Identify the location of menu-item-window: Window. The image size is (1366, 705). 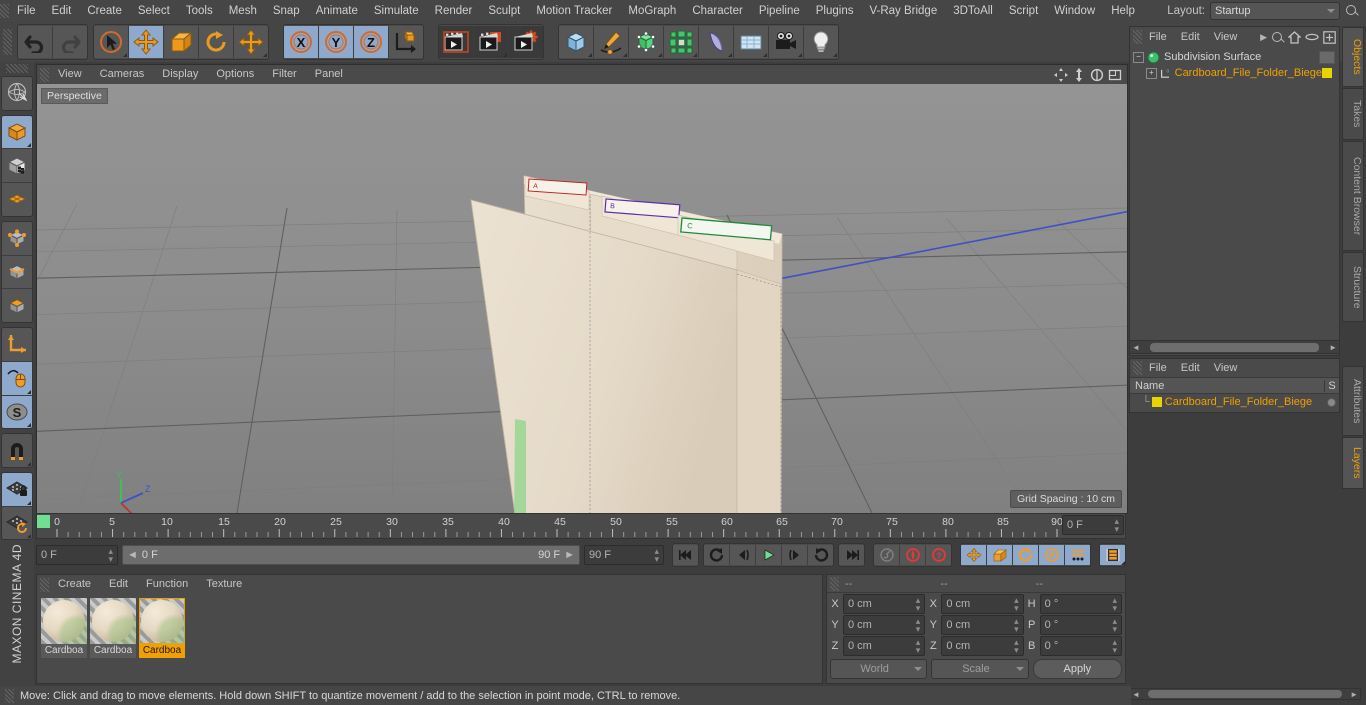
(1074, 11).